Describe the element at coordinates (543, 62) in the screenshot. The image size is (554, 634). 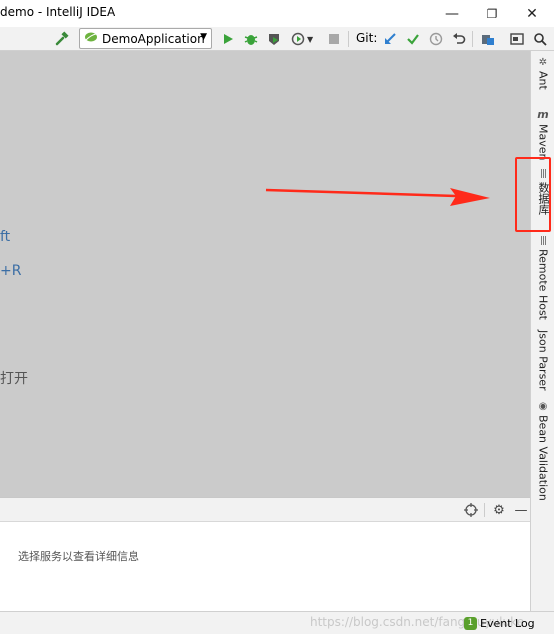
I see `ant-icon: ✲` at that location.